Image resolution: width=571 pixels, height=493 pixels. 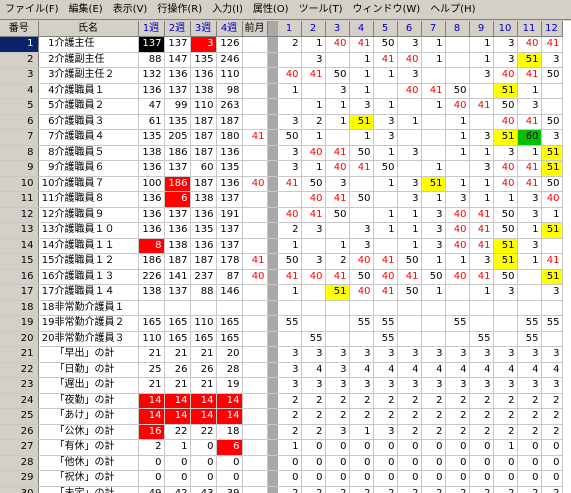 I want to click on staff-name-cell: 14介護職員１１, so click(x=88, y=246).